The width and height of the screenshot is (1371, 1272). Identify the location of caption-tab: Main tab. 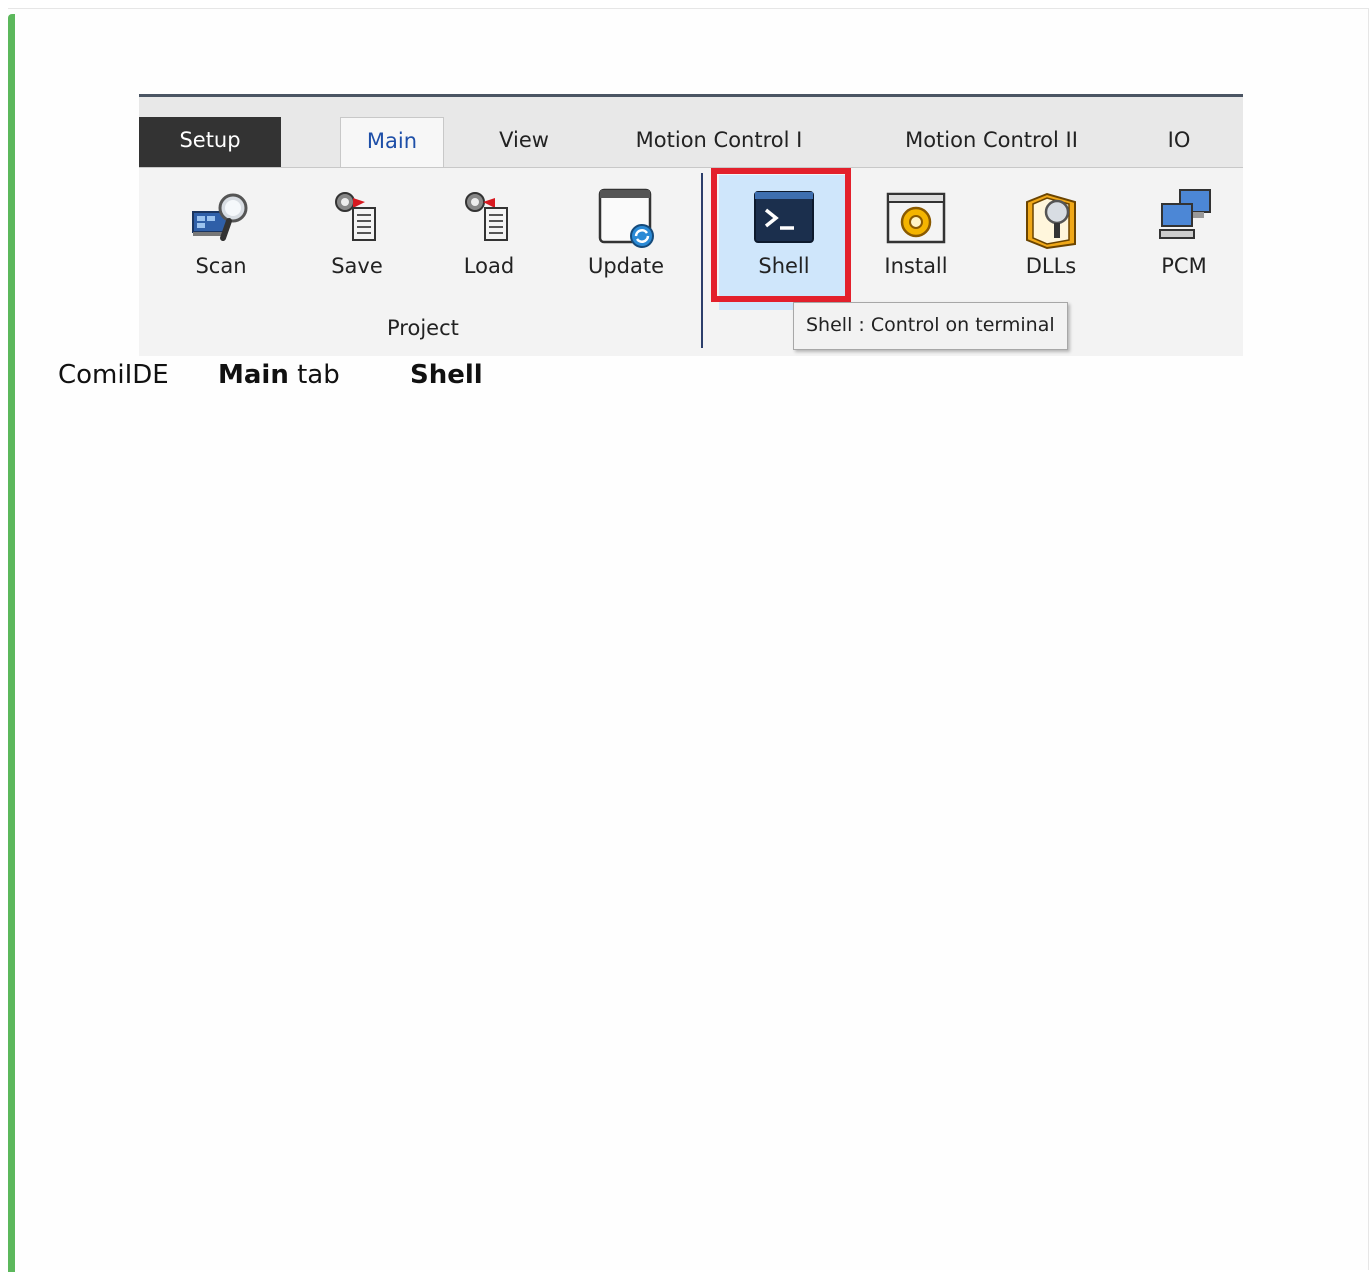
(279, 375).